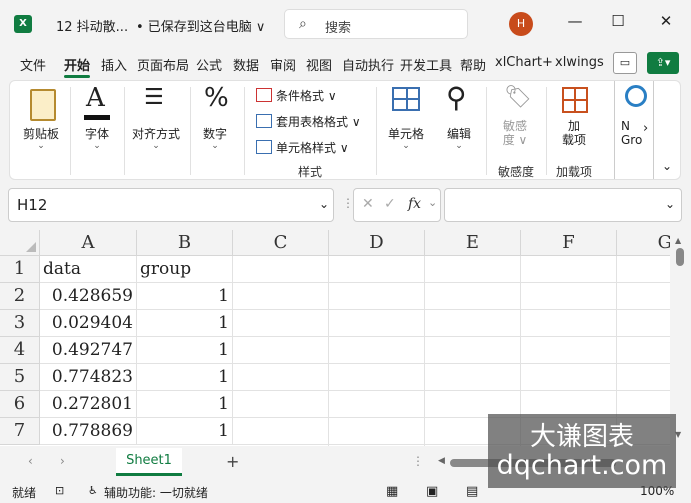 The width and height of the screenshot is (691, 503). I want to click on format-as-table-button: 套用表格格式 ∨, so click(308, 121).